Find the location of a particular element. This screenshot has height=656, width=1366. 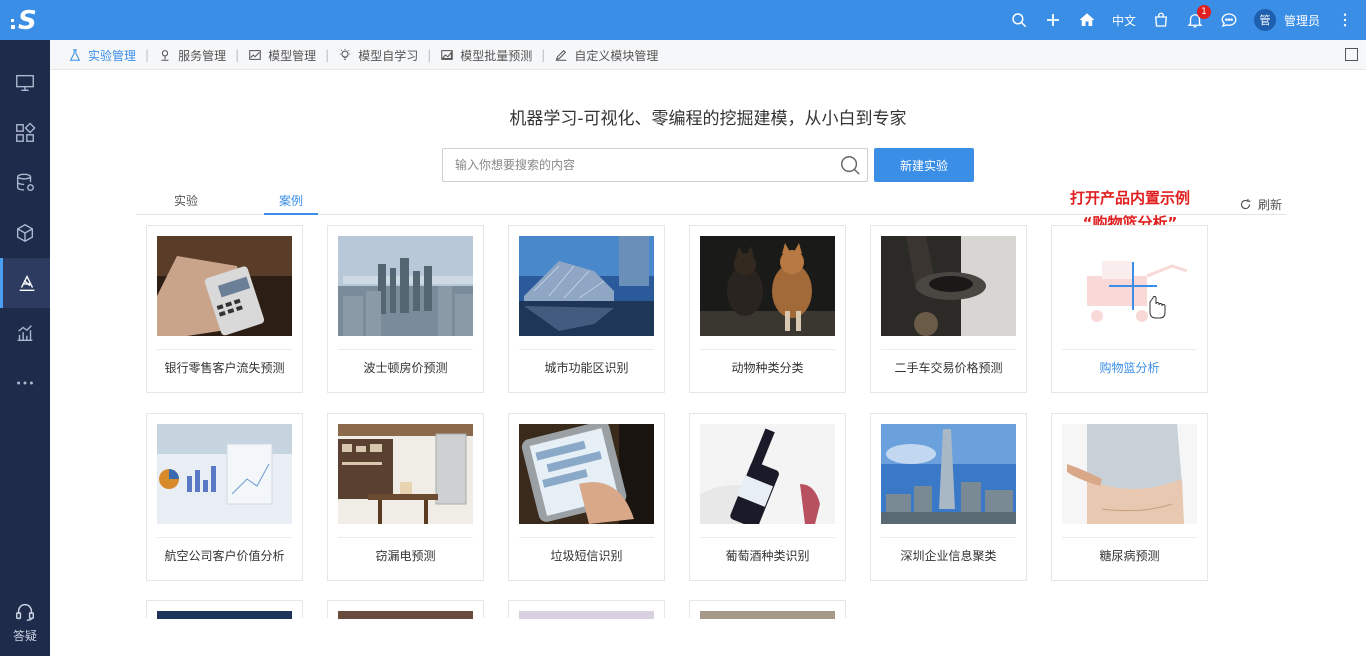

cube-icon is located at coordinates (25, 233).